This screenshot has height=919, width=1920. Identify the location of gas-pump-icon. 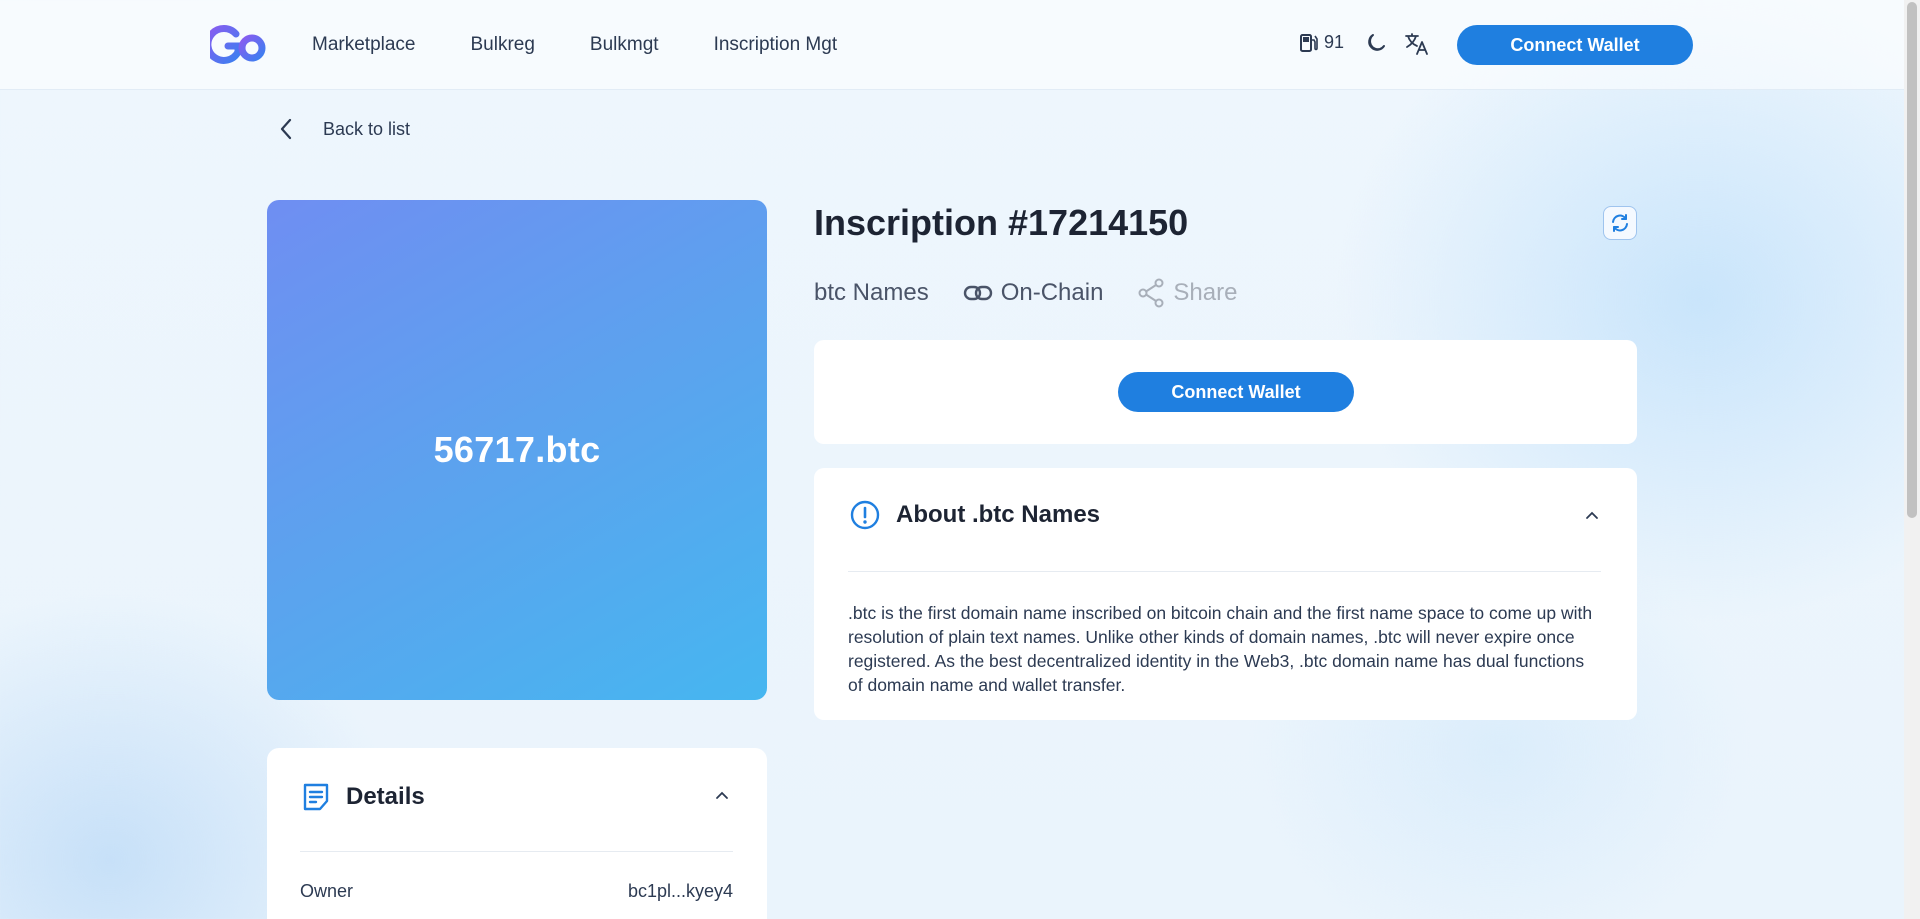
(1309, 42).